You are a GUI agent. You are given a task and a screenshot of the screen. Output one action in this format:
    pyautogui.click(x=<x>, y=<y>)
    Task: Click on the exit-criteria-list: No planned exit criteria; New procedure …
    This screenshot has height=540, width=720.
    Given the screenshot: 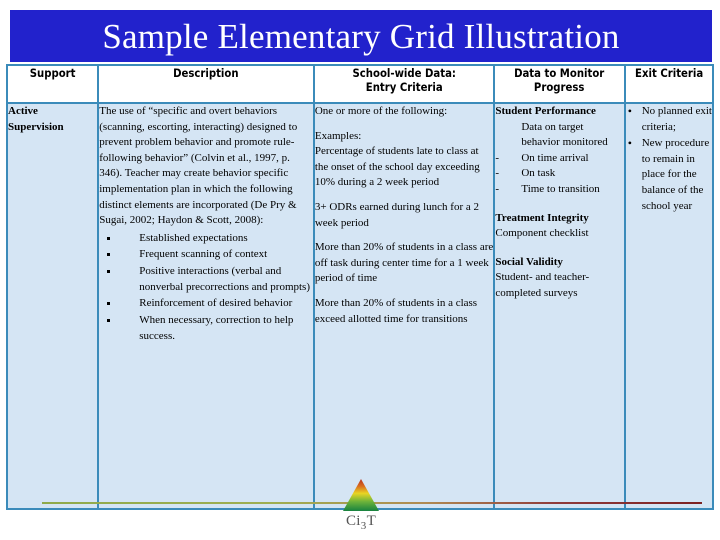 What is the action you would take?
    pyautogui.click(x=669, y=158)
    